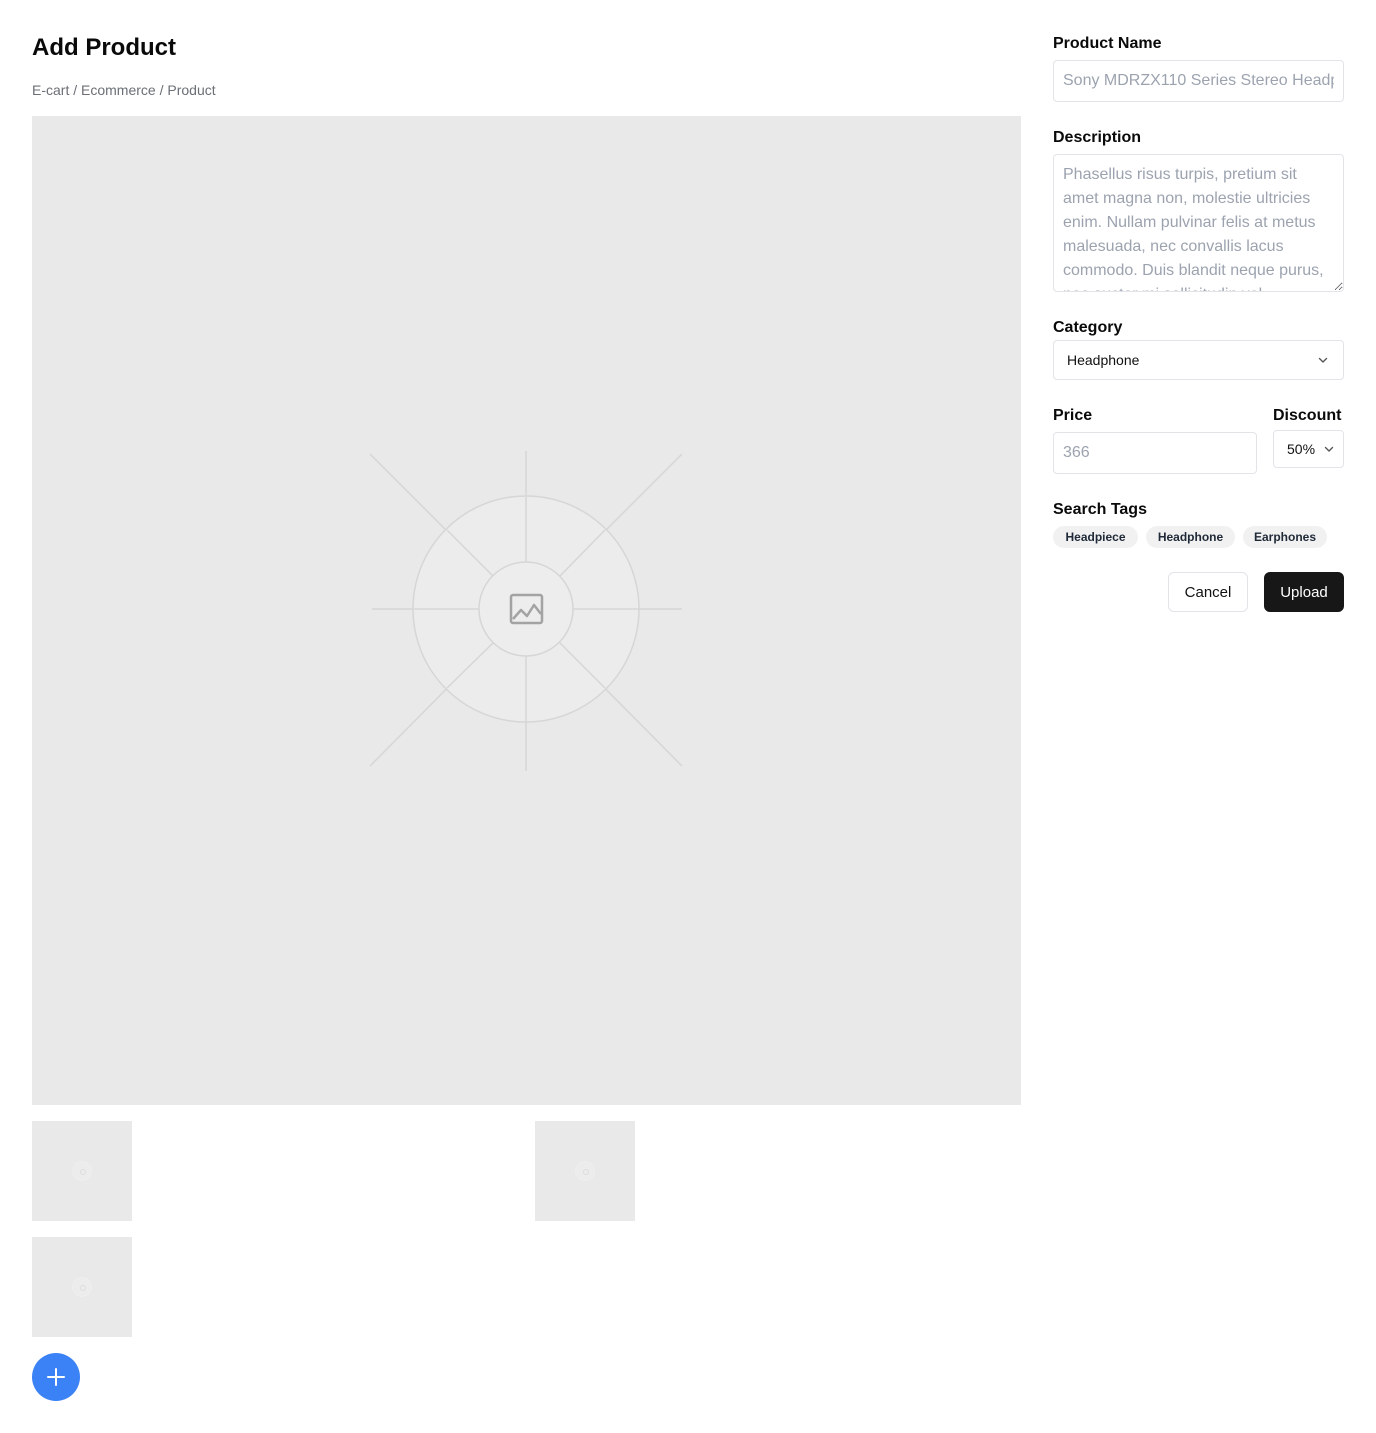 The image size is (1376, 1433). I want to click on description-textarea, so click(1198, 223).